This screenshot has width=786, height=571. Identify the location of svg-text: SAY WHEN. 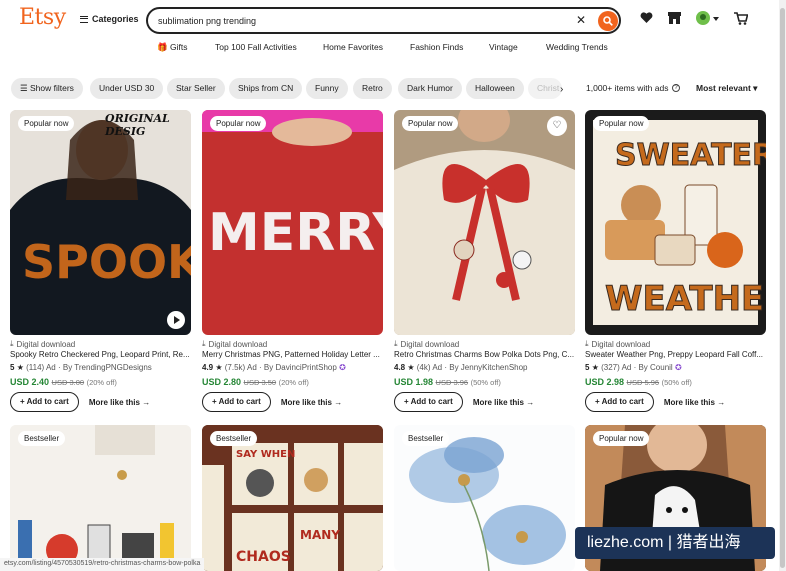
(265, 454).